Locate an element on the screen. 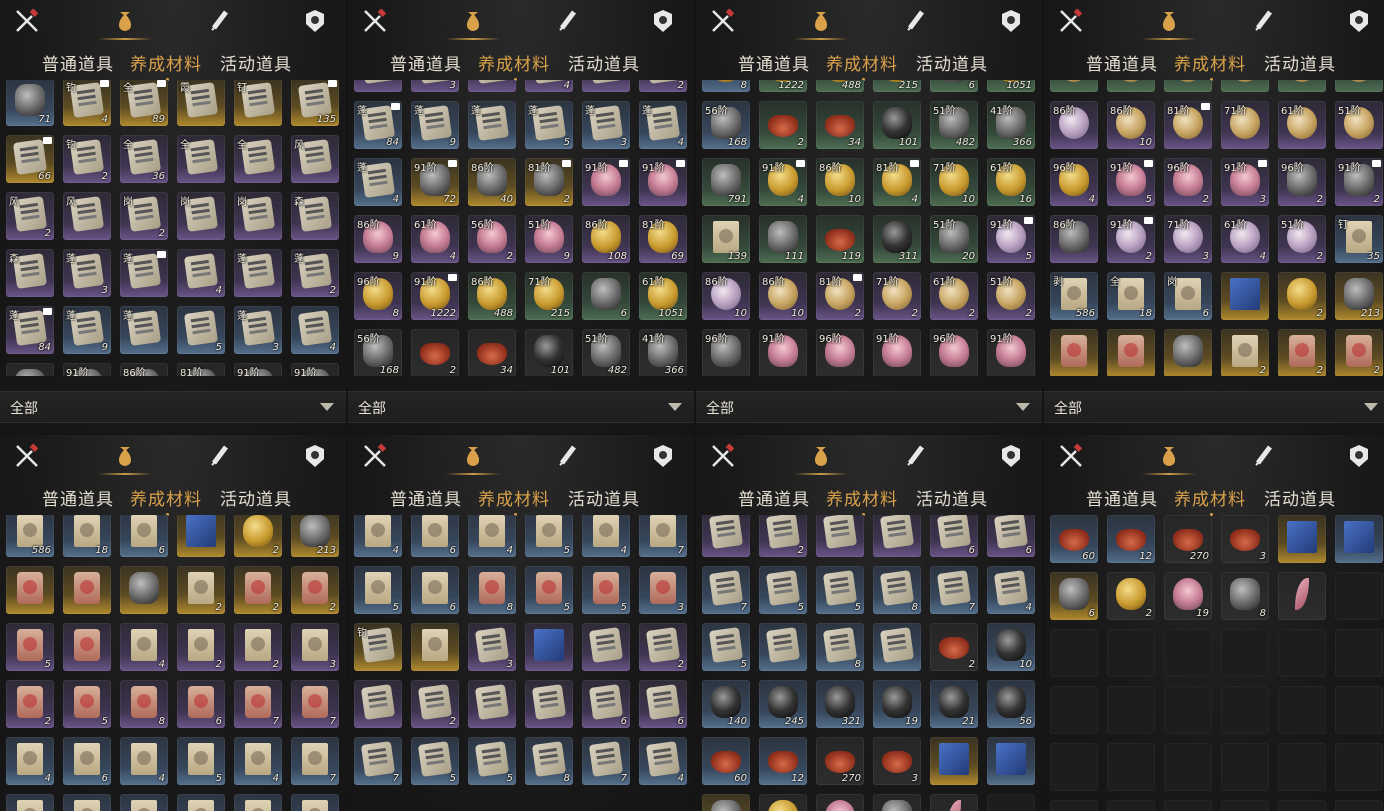 This screenshot has width=1384, height=811. item-slot: 71阶 10 is located at coordinates (954, 182).